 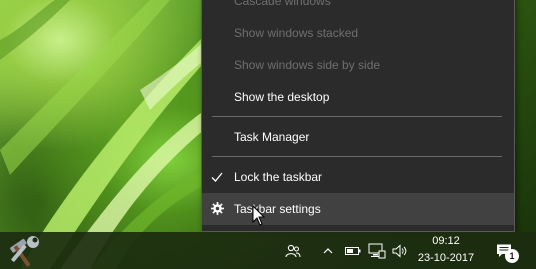 I want to click on menu-item-show-the-desktop: Show the desktop, so click(x=358, y=97).